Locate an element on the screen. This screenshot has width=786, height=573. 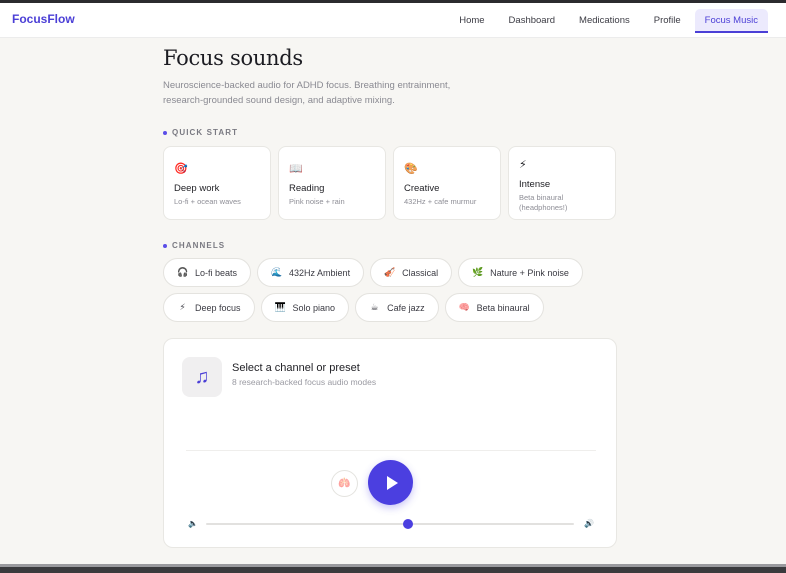
preset-desc: Beta binaural (headphones!) is located at coordinates (543, 202).